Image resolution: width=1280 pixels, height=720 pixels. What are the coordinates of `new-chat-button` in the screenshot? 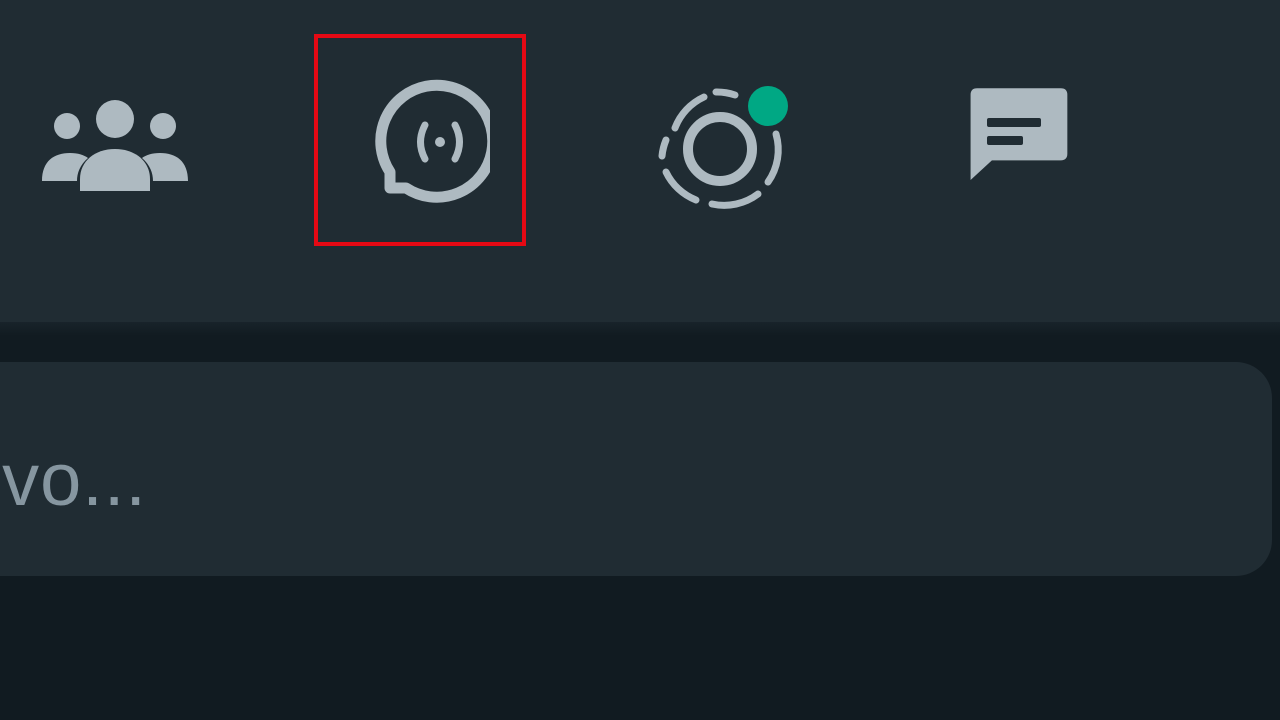 It's located at (1015, 140).